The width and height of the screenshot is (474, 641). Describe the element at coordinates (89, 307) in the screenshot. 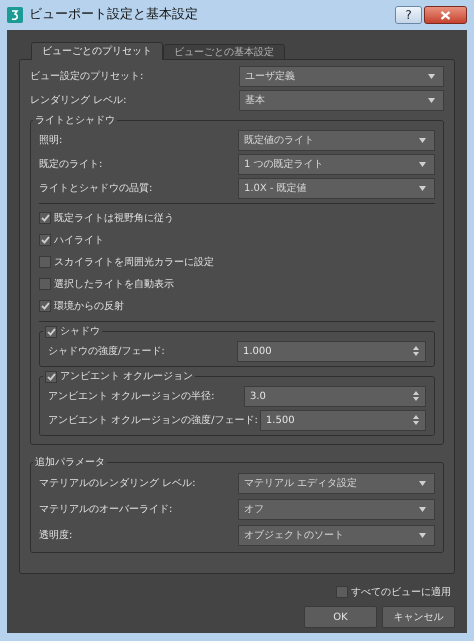

I see `checkbox-label: 環境からの反射` at that location.